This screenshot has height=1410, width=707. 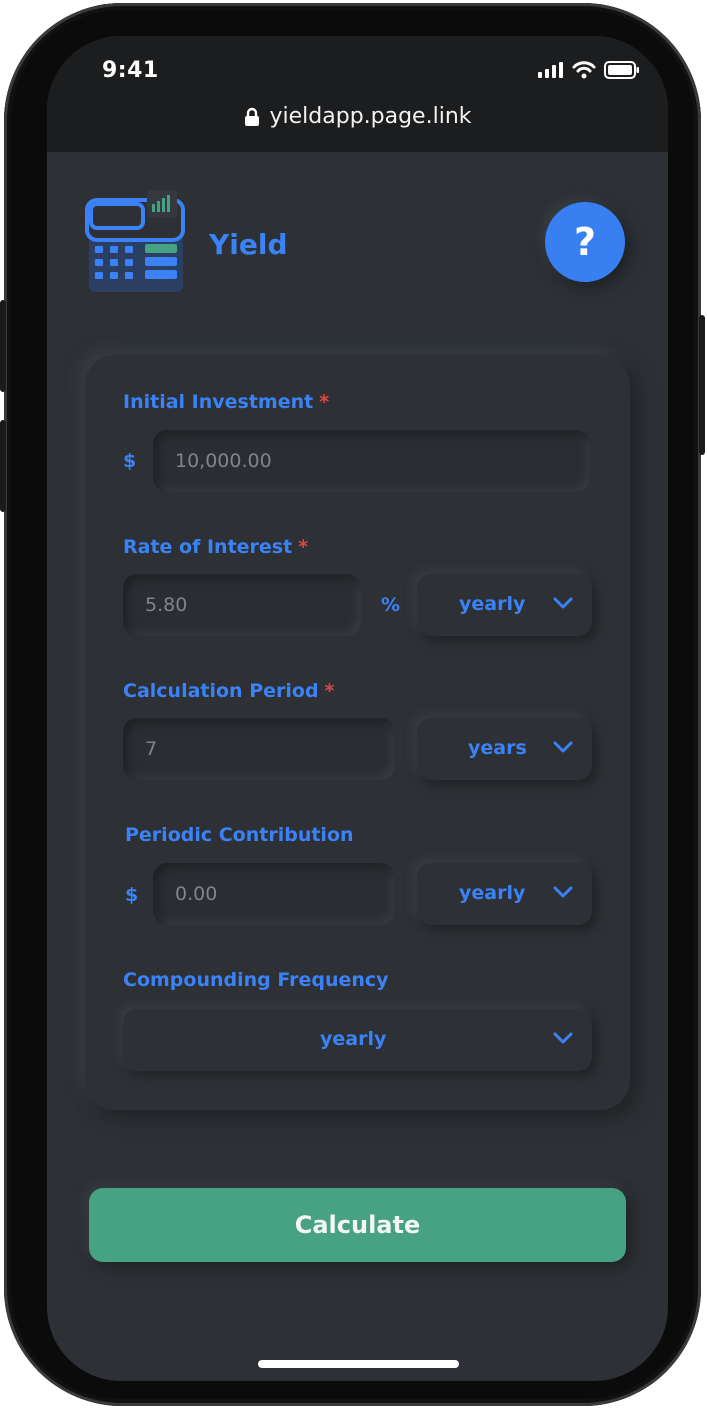 I want to click on percent-symbol: %, so click(x=391, y=605).